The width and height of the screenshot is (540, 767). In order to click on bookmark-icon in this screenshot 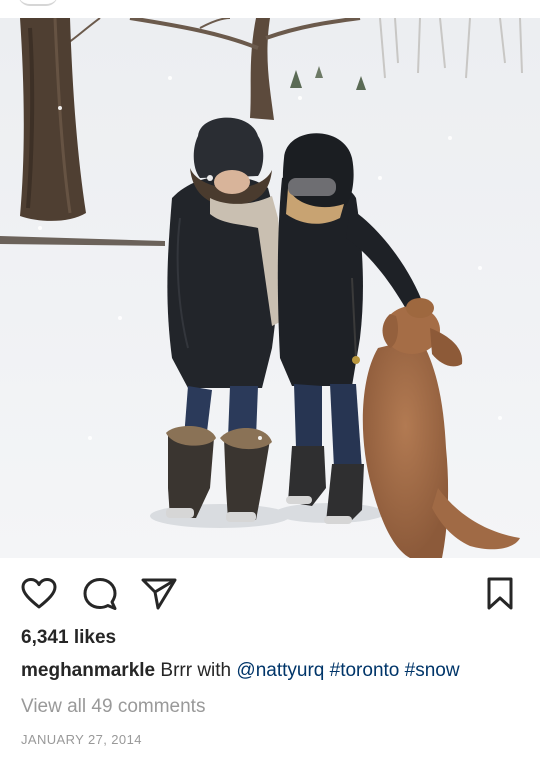, I will do `click(500, 593)`.